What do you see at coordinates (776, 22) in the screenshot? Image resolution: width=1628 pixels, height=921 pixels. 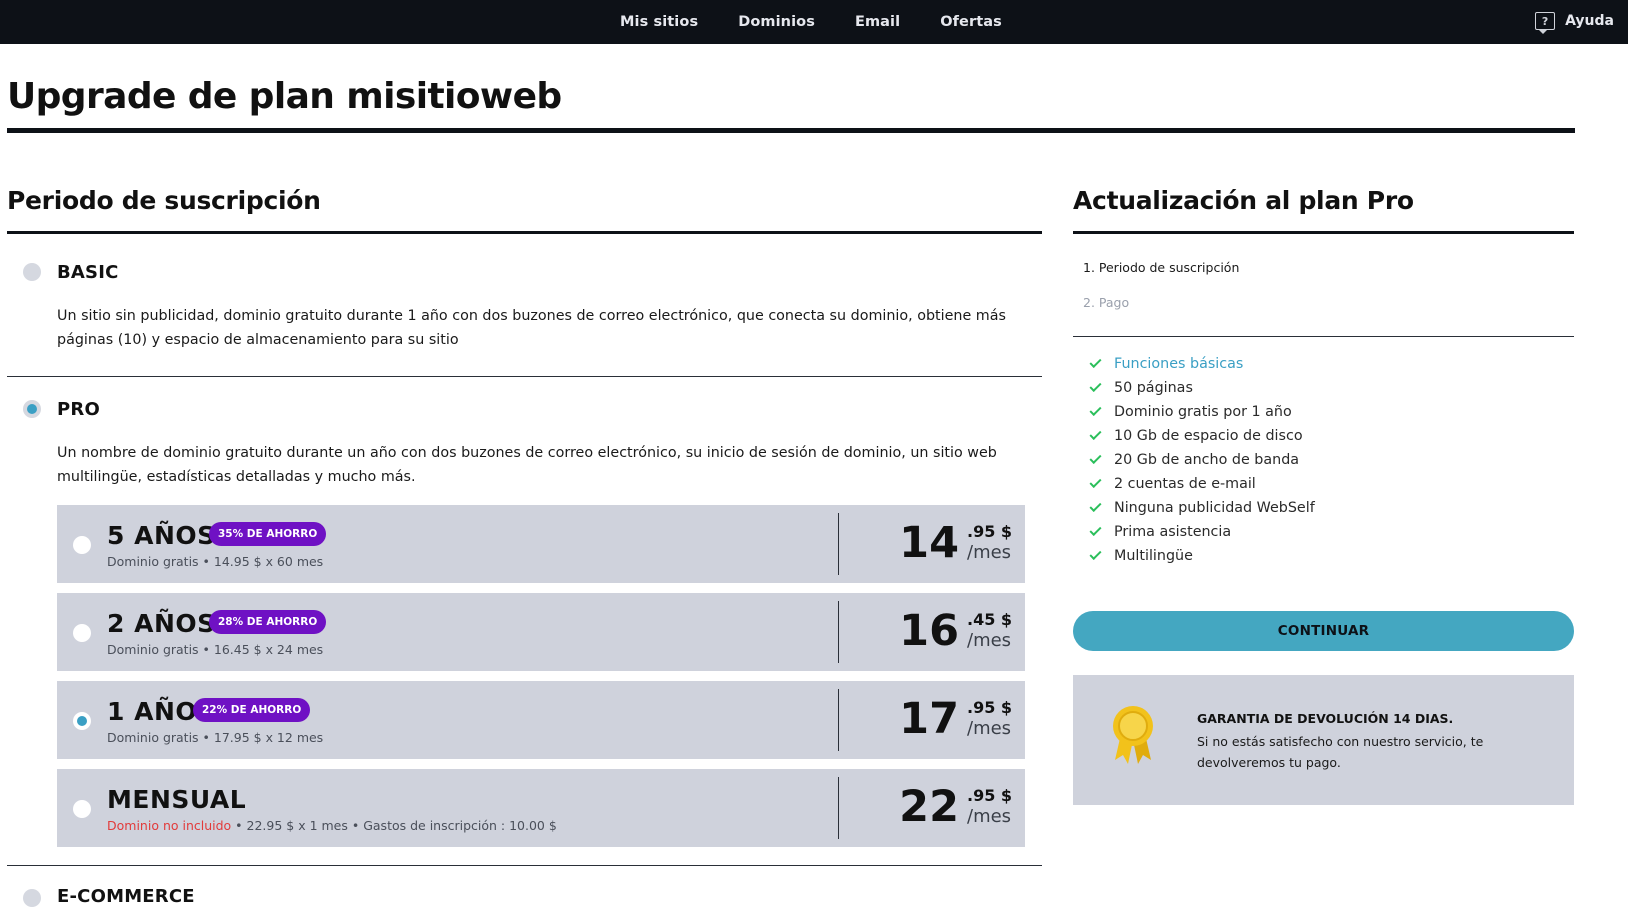 I see `nav-dominios: Dominios` at bounding box center [776, 22].